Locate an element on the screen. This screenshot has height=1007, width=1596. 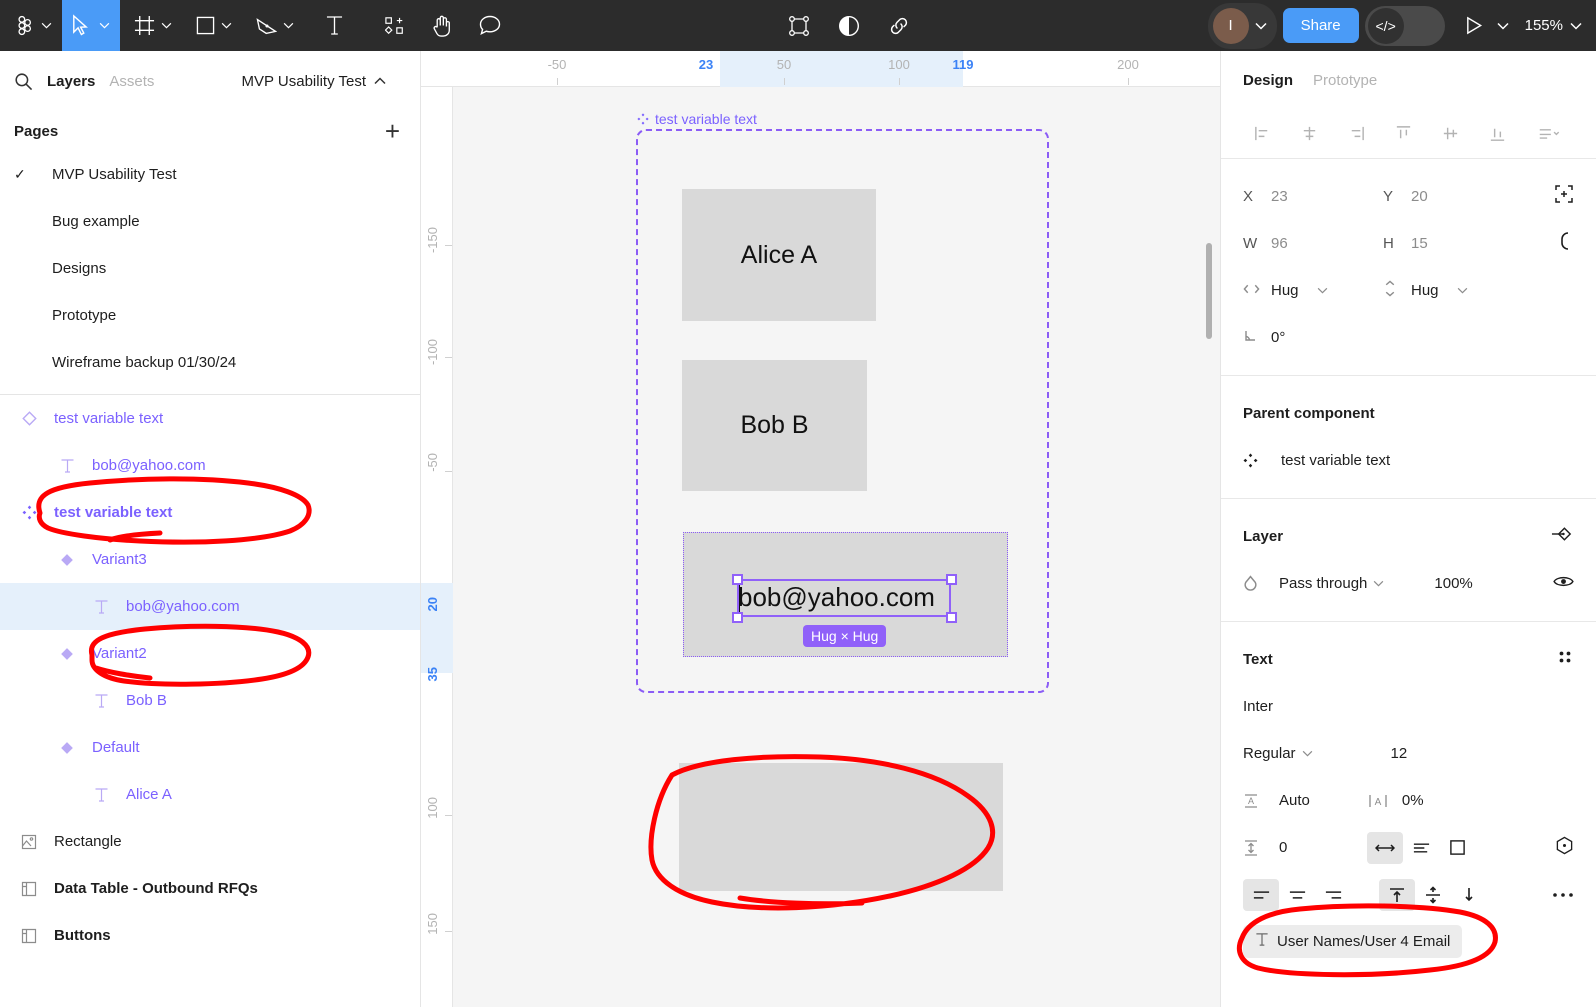
text-valign-top-icon is located at coordinates (1397, 894).